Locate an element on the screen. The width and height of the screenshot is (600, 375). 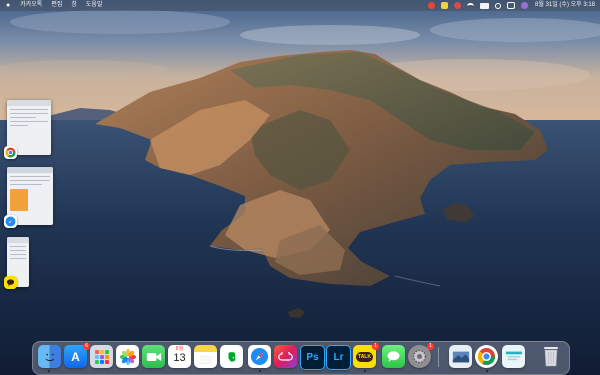
menu-bar: ● 카카오톡 편집 창 도움말 8월 31일 (수) 오후 3:18 is located at coordinates (300, 5).